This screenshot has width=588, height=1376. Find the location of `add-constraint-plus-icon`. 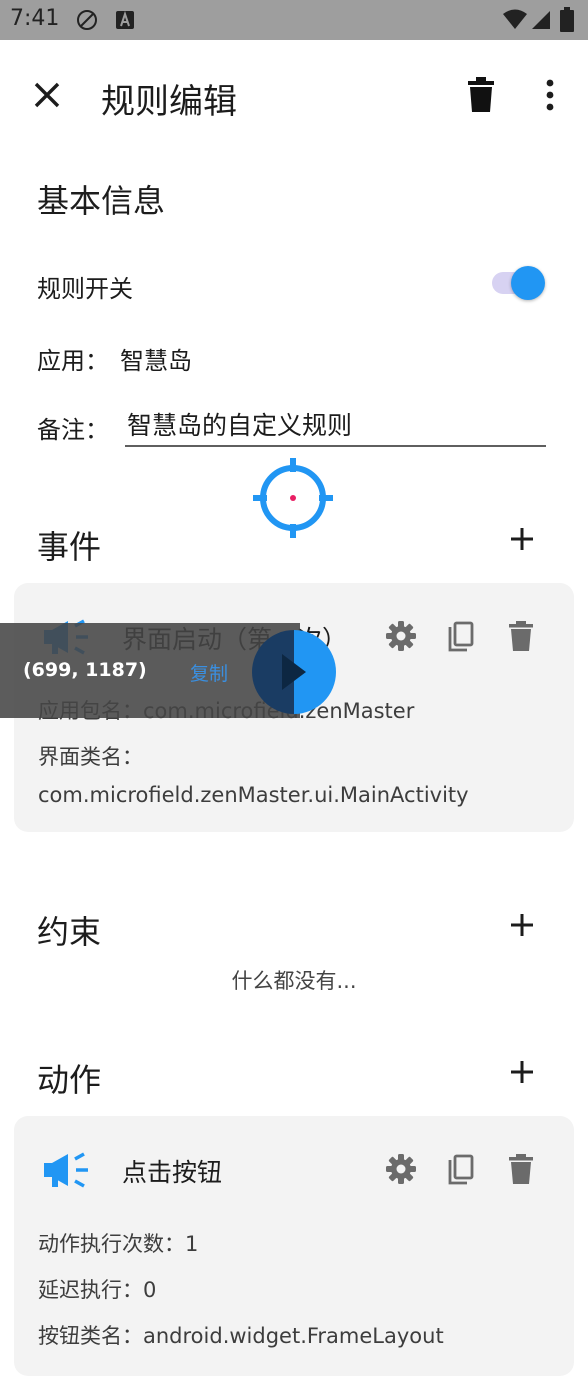

add-constraint-plus-icon is located at coordinates (522, 925).